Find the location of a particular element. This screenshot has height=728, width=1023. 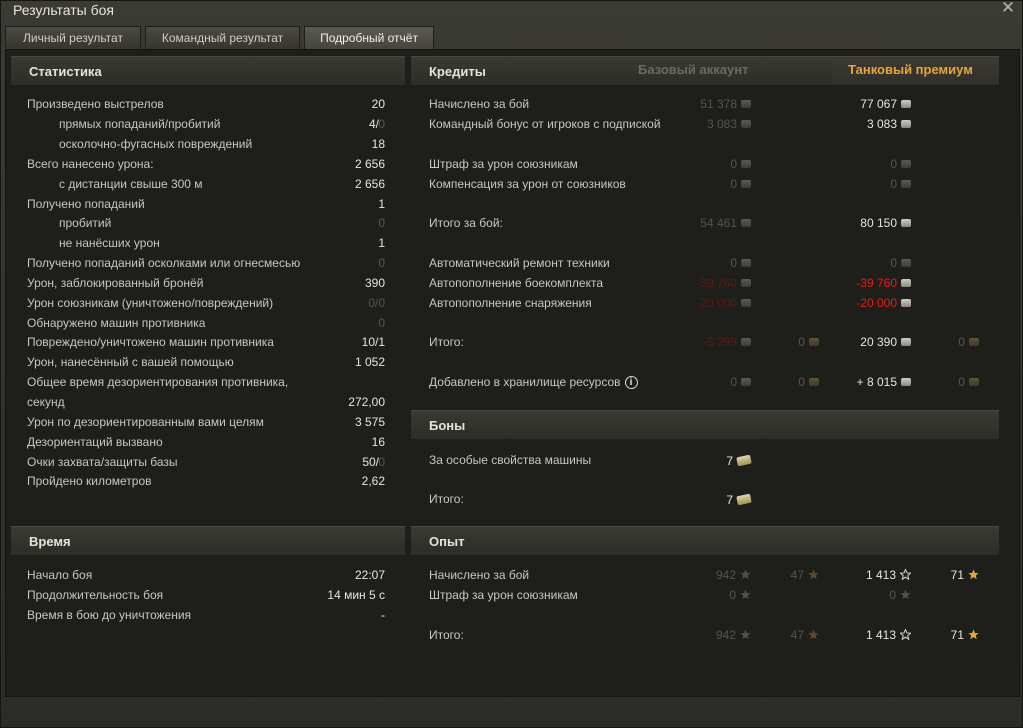

stat-value: 0/0 is located at coordinates (376, 303).